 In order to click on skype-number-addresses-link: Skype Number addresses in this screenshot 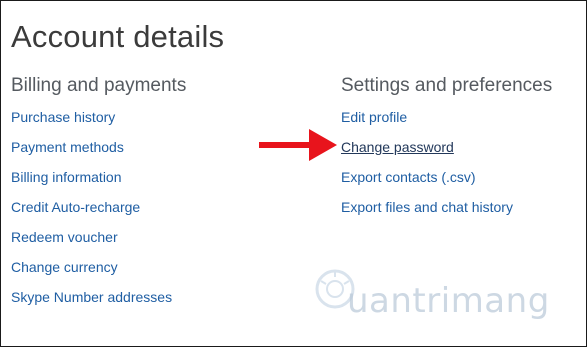, I will do `click(91, 297)`.